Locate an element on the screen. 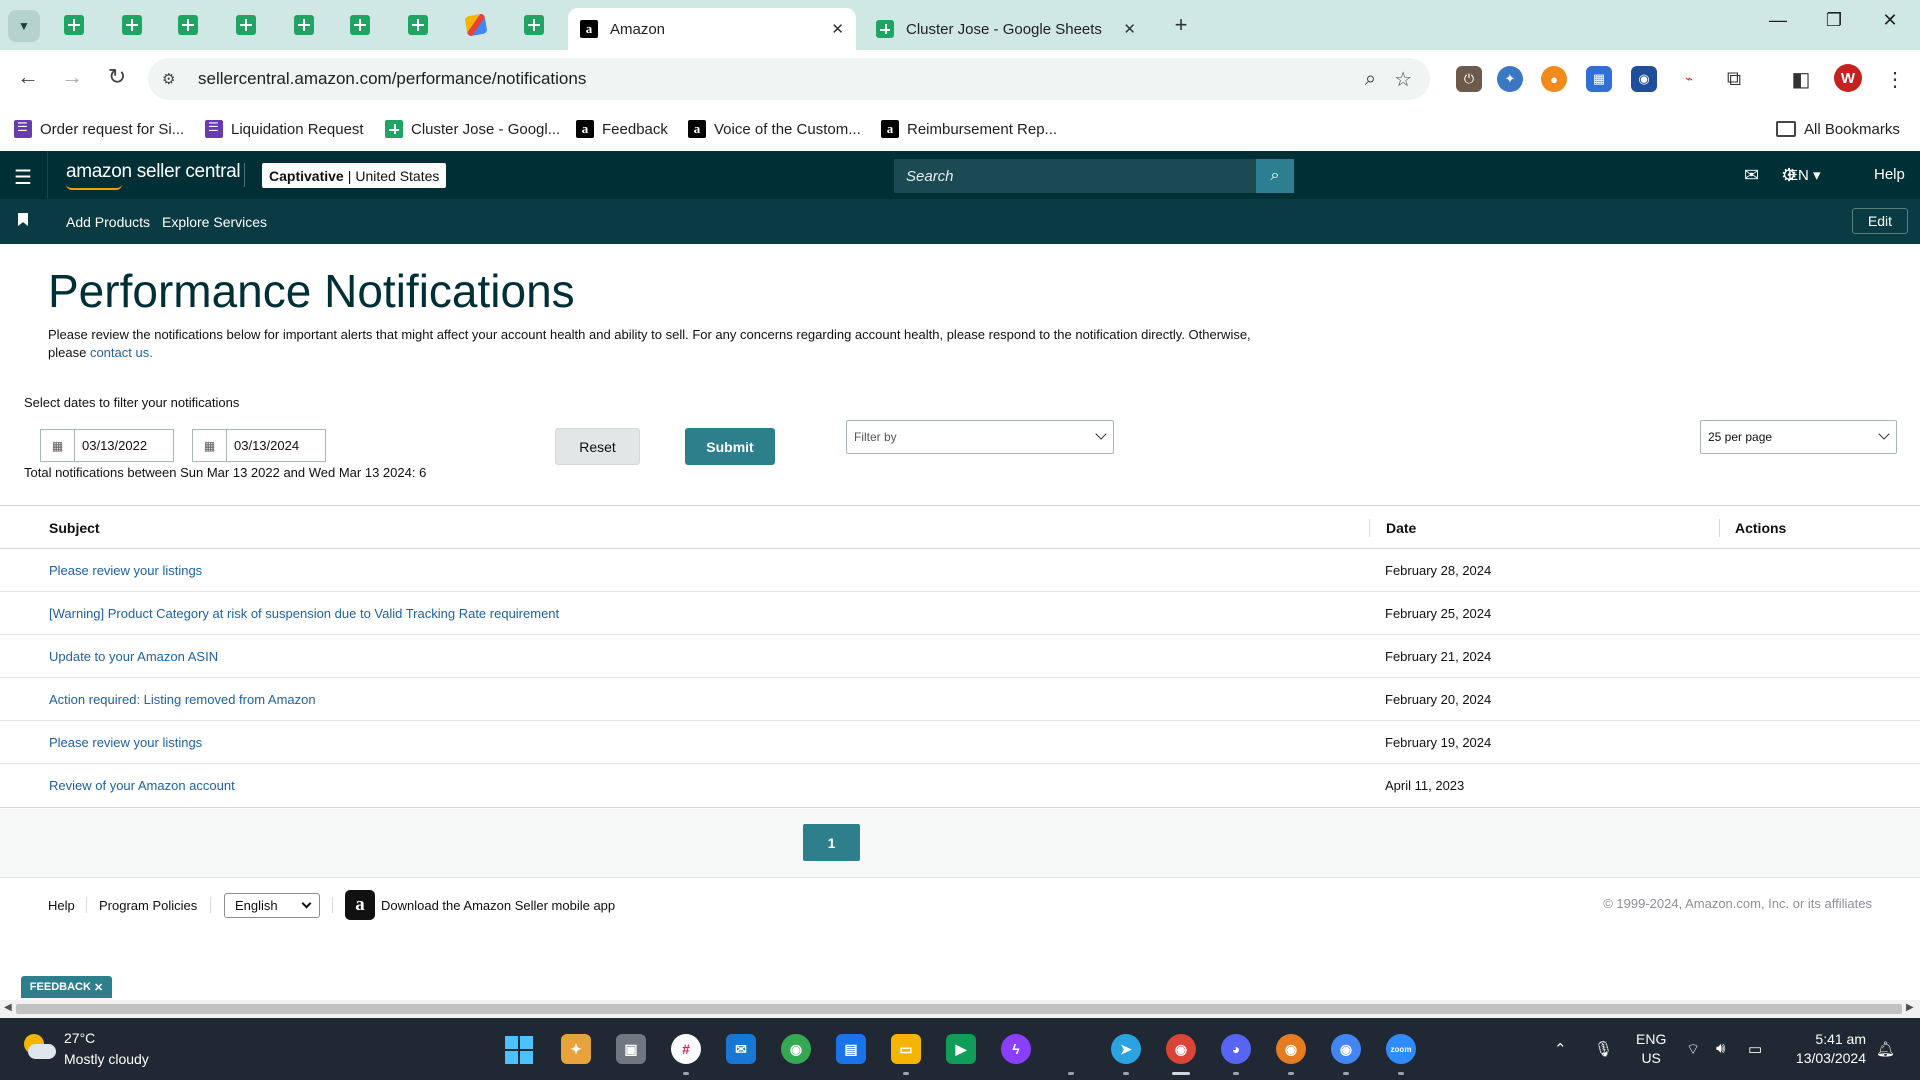 Image resolution: width=1920 pixels, height=1080 pixels. pinned-pen-tab is located at coordinates (476, 25).